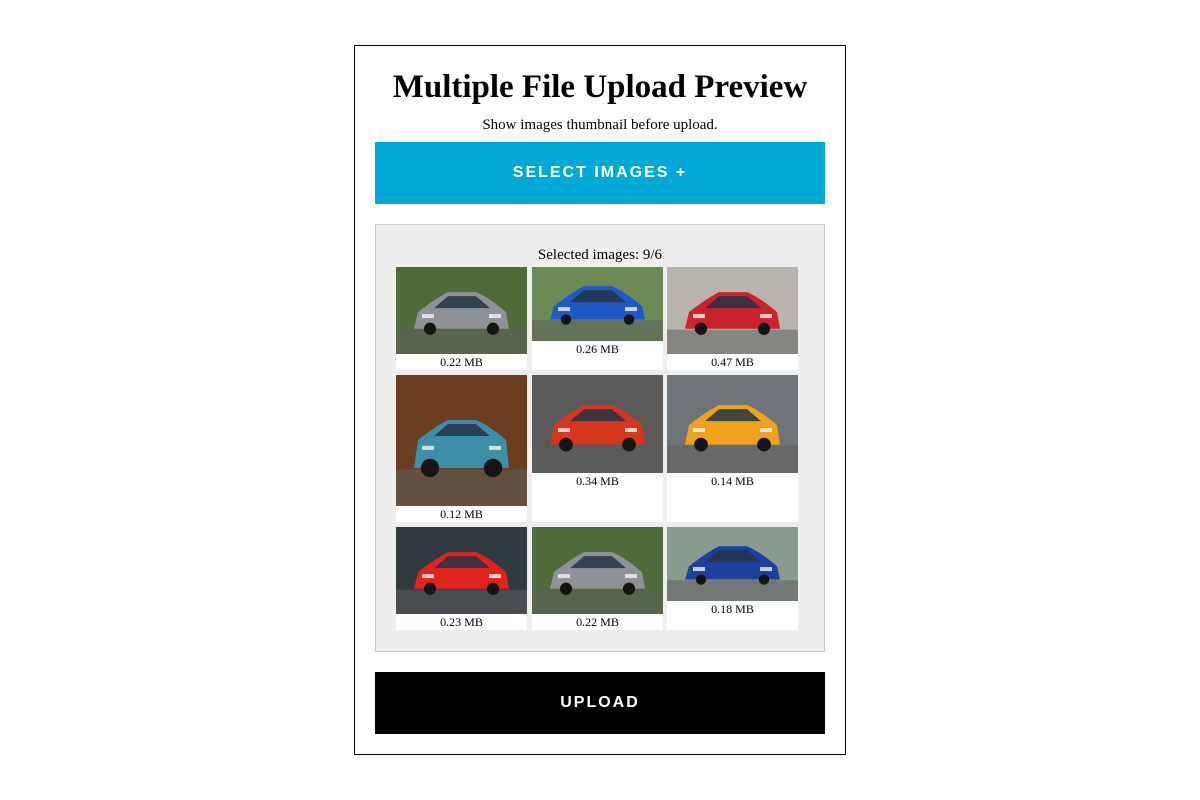 Image resolution: width=1200 pixels, height=800 pixels. Describe the element at coordinates (597, 349) in the screenshot. I see `image-size-label: 0.26 MB` at that location.